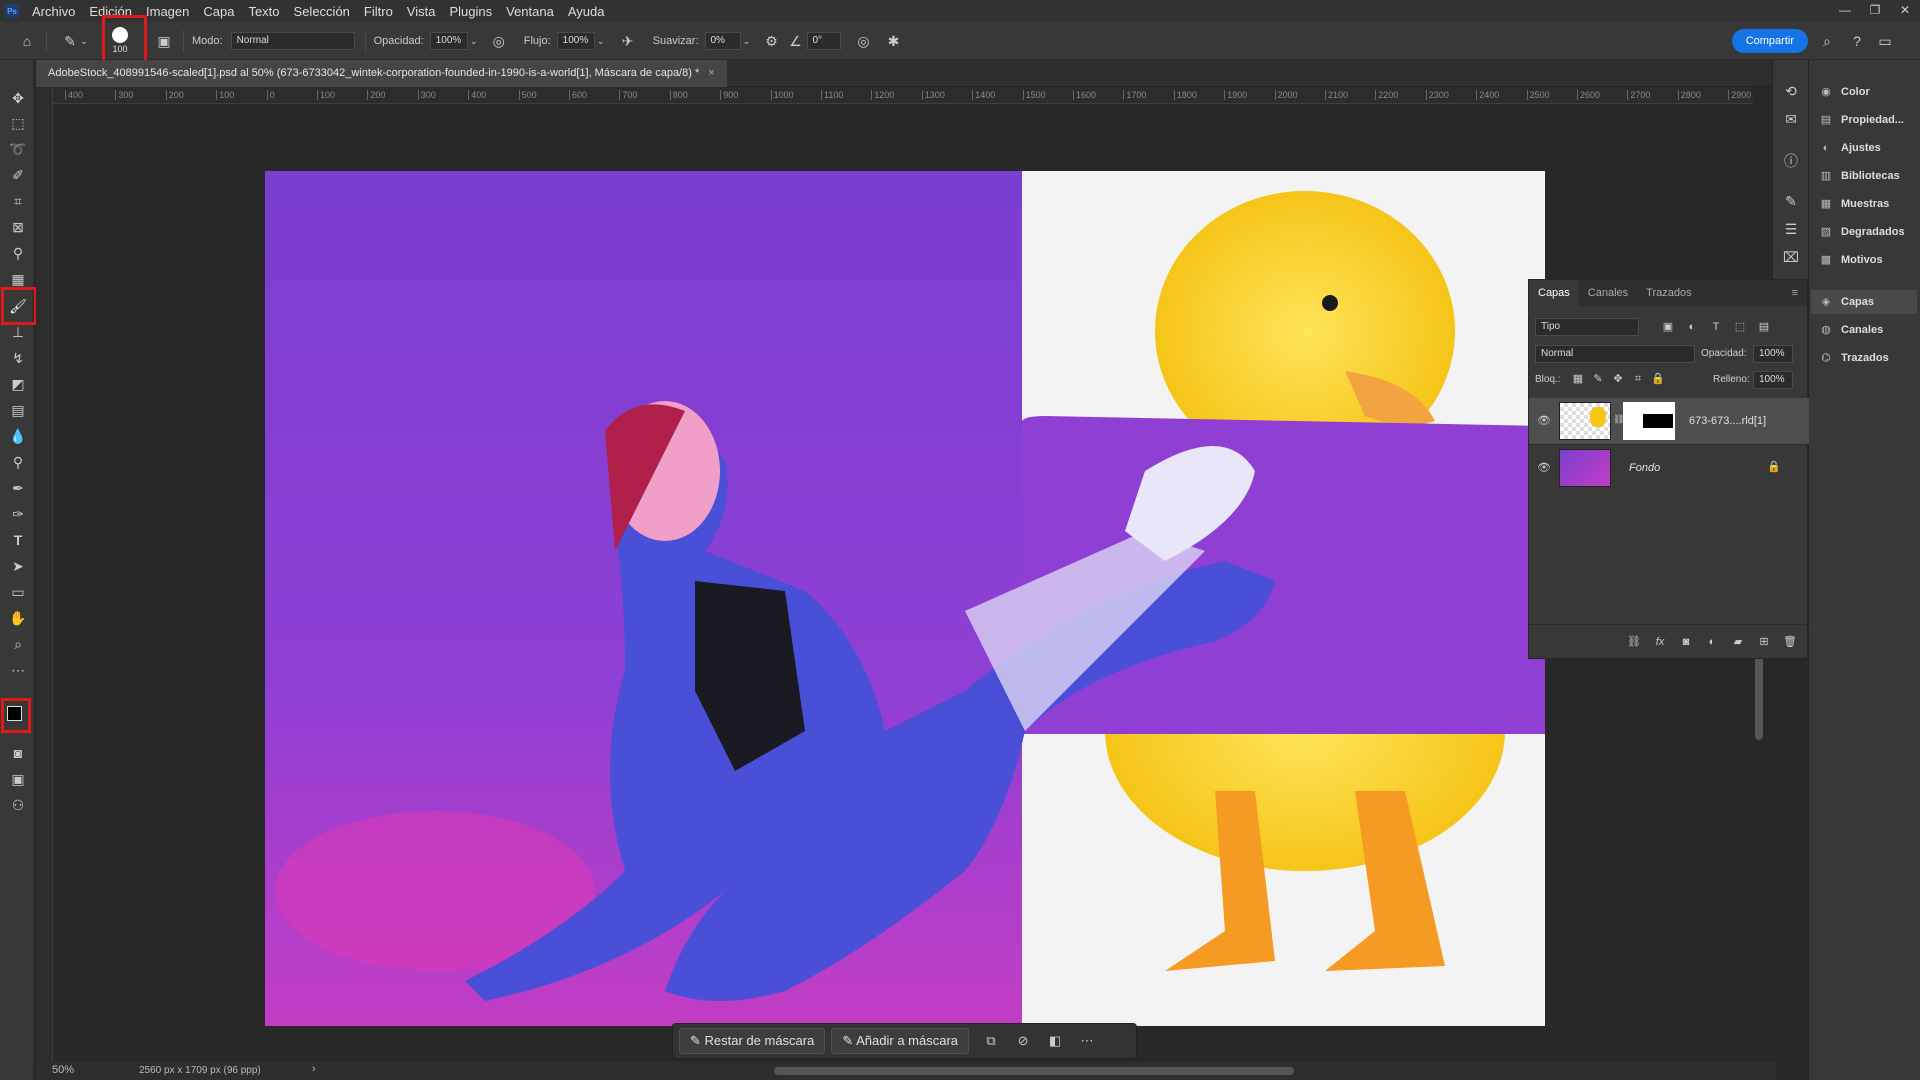 The width and height of the screenshot is (1920, 1080). What do you see at coordinates (1791, 229) in the screenshot?
I see `adjust-sliders-icon: ☰` at bounding box center [1791, 229].